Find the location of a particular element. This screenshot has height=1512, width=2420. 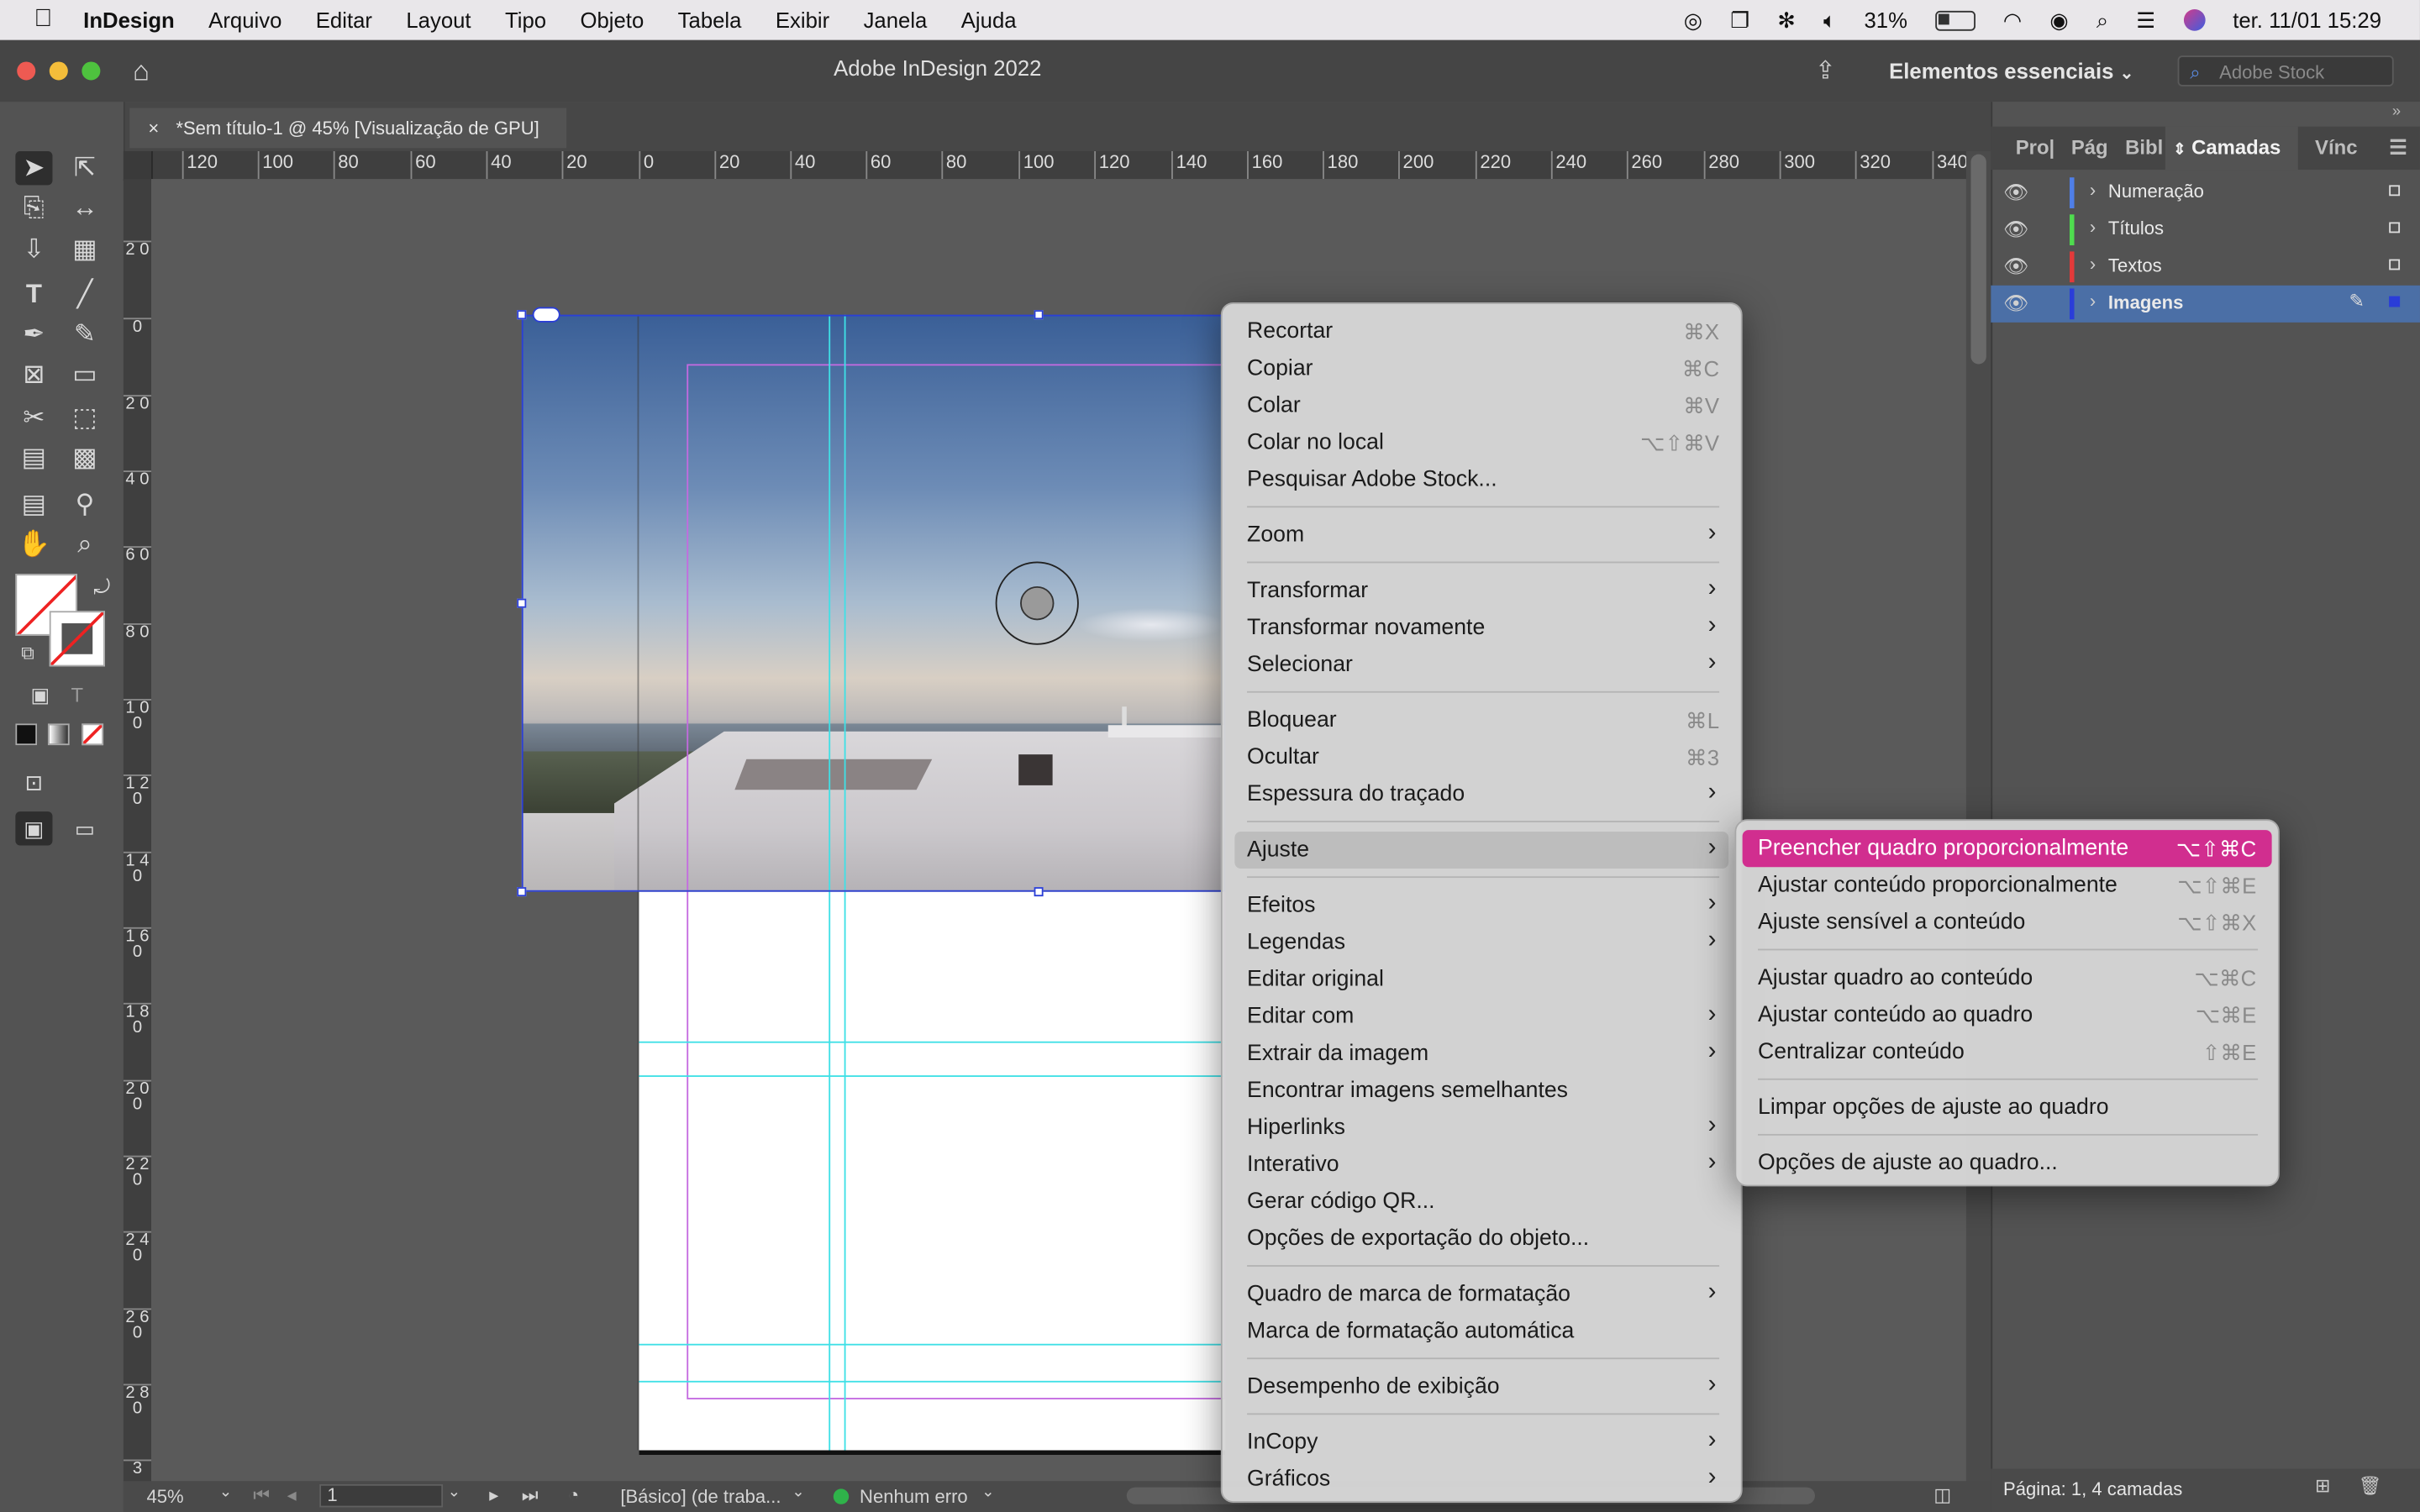

window-icon: ❐ is located at coordinates (1740, 20).